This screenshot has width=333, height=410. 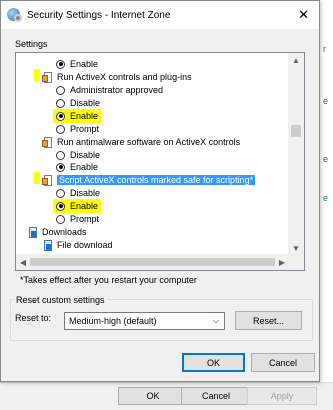 I want to click on scroll-right-icon: ▶, so click(x=282, y=262).